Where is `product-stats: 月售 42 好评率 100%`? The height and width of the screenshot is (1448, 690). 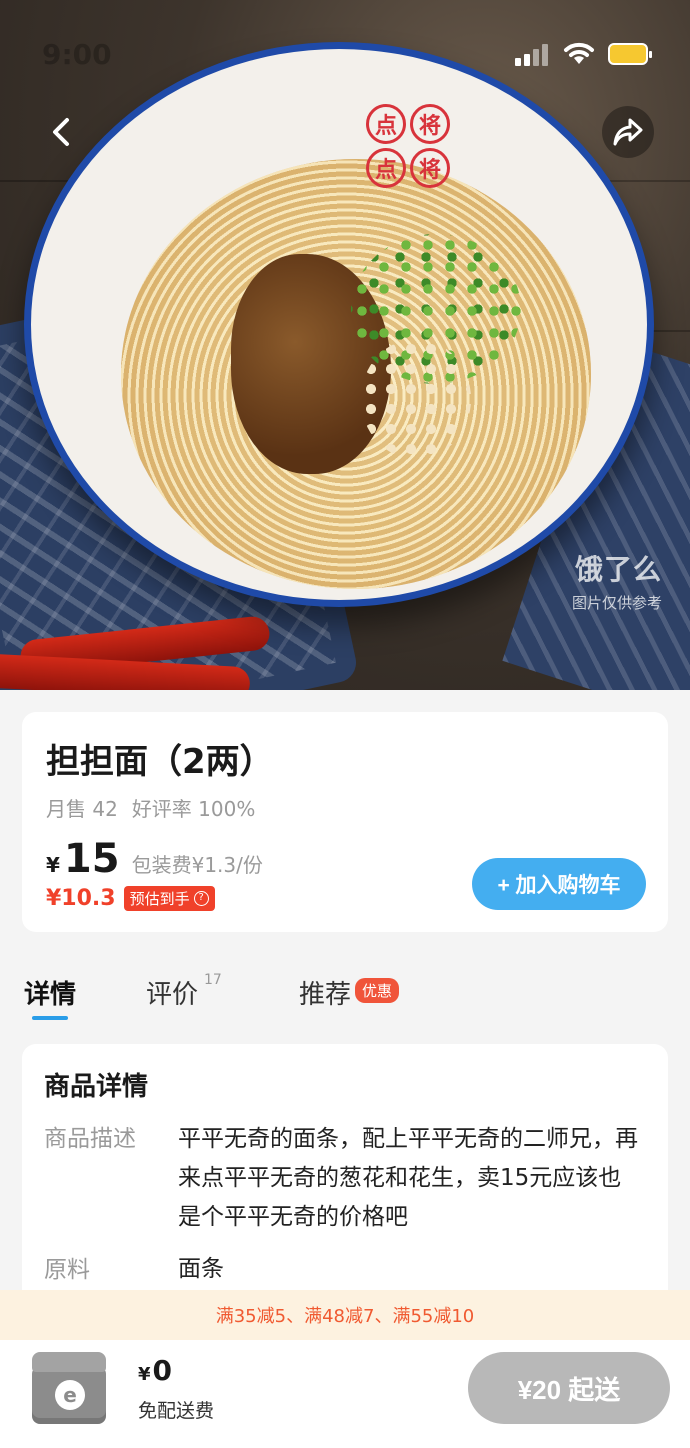 product-stats: 月售 42 好评率 100% is located at coordinates (150, 807).